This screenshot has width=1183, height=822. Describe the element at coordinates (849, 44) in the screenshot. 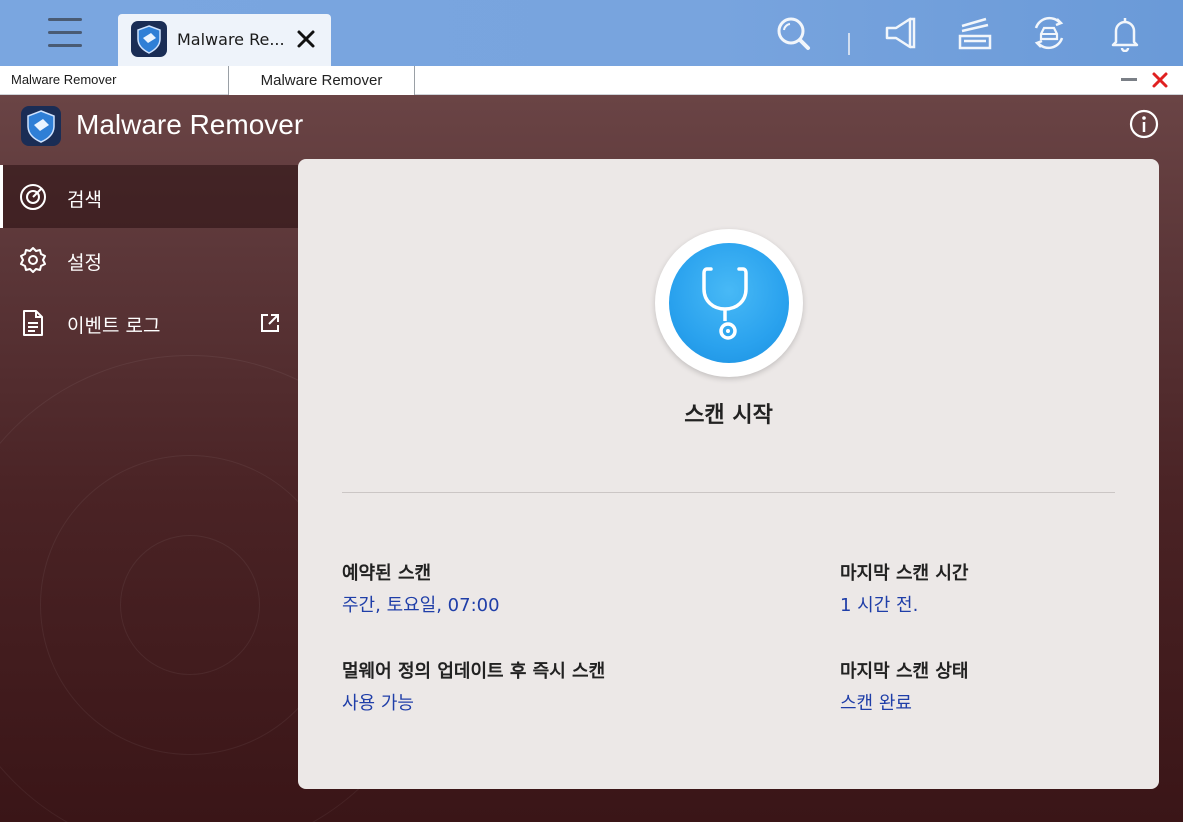

I see `taskbar-separator` at that location.